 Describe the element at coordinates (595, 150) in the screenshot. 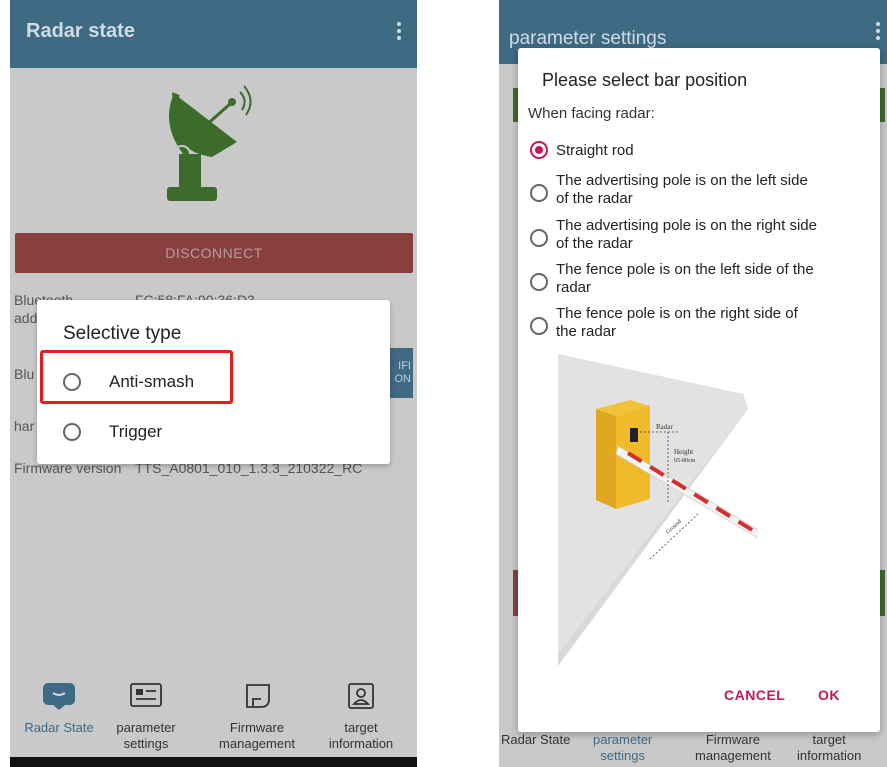

I see `option-label: Straight rod` at that location.